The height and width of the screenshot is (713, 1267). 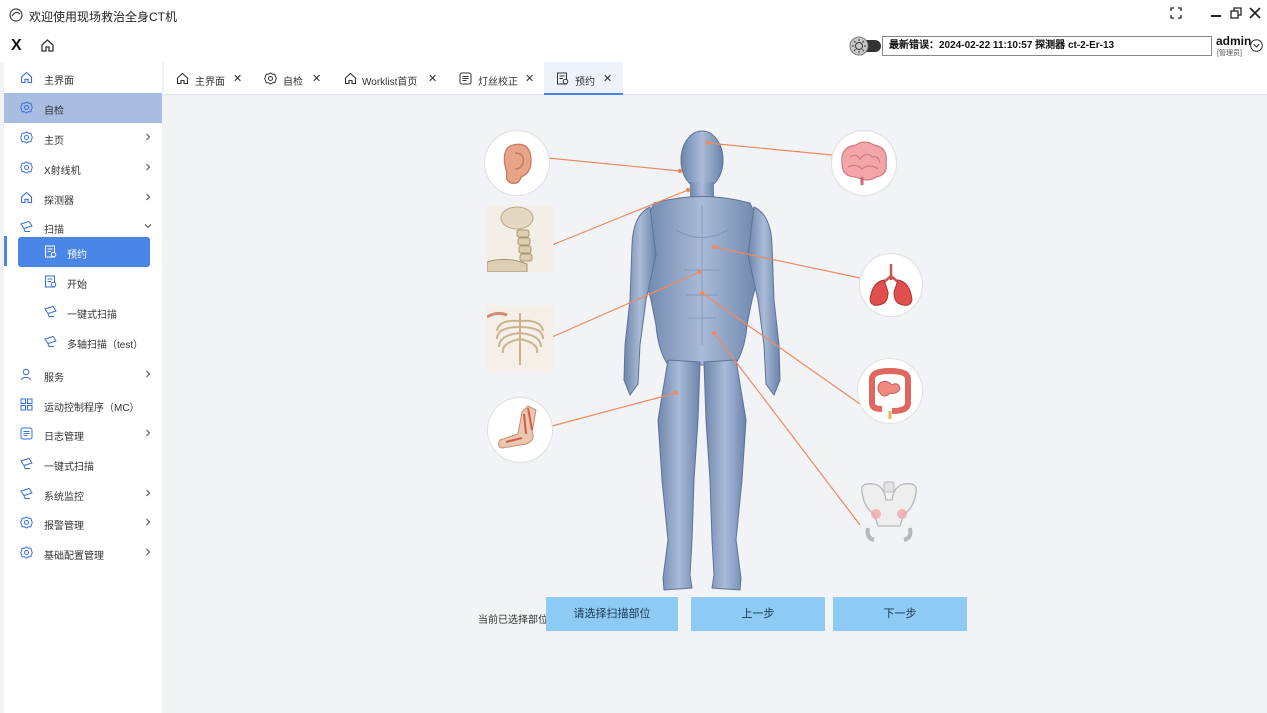 I want to click on human-body-figure, so click(x=702, y=360).